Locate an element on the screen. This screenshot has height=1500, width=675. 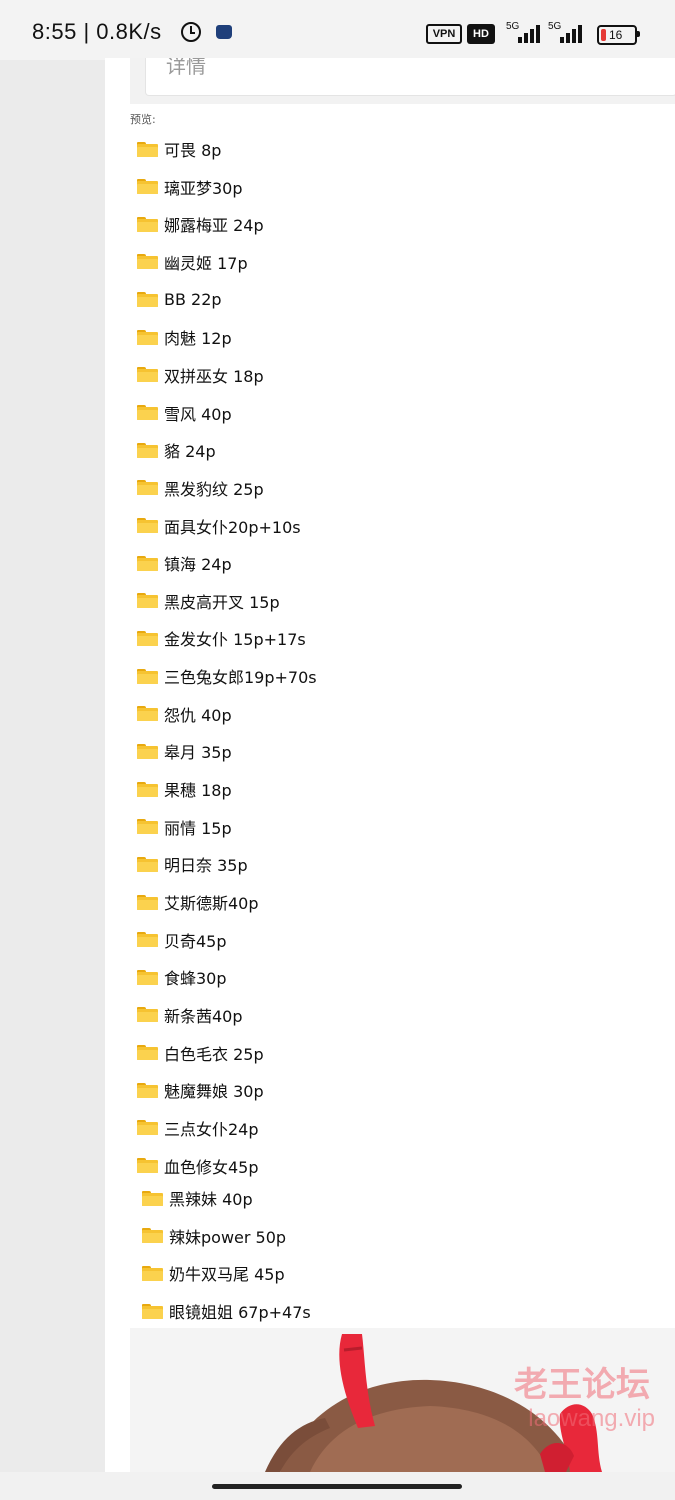
folder-item: 奶牛双马尾 45p is located at coordinates (213, 1273).